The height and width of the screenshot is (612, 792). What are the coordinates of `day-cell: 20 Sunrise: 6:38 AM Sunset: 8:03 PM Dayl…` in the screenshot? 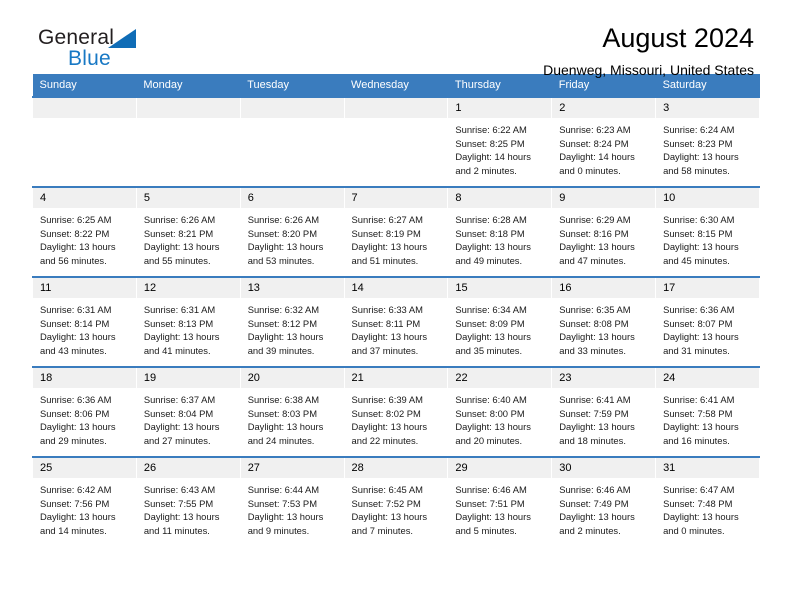 It's located at (292, 411).